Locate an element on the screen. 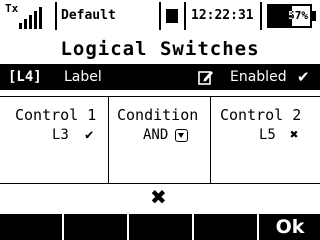 The width and height of the screenshot is (320, 240). stop-icon is located at coordinates (172, 16).